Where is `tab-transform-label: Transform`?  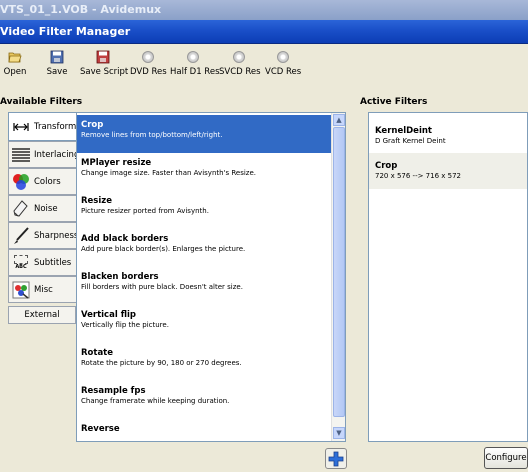 tab-transform-label: Transform is located at coordinates (55, 126).